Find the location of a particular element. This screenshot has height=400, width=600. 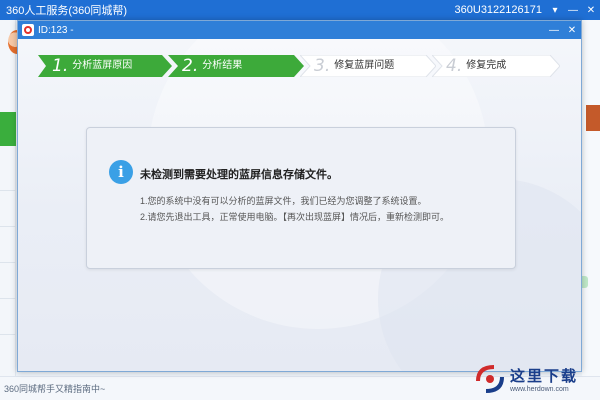

result-line-2: 2.请您先退出工具，正常使用电脑。【再次出现蓝屏】情况后，重新检测即可。 is located at coordinates (295, 217).